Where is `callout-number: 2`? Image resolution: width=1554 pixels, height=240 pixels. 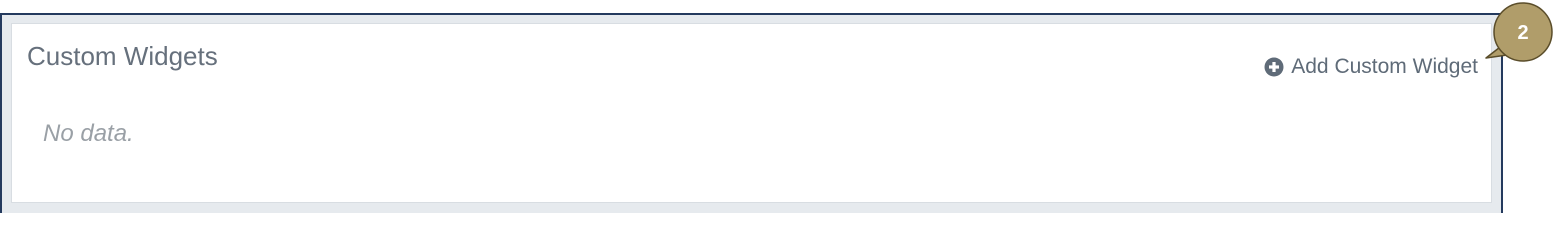
callout-number: 2 is located at coordinates (1522, 33).